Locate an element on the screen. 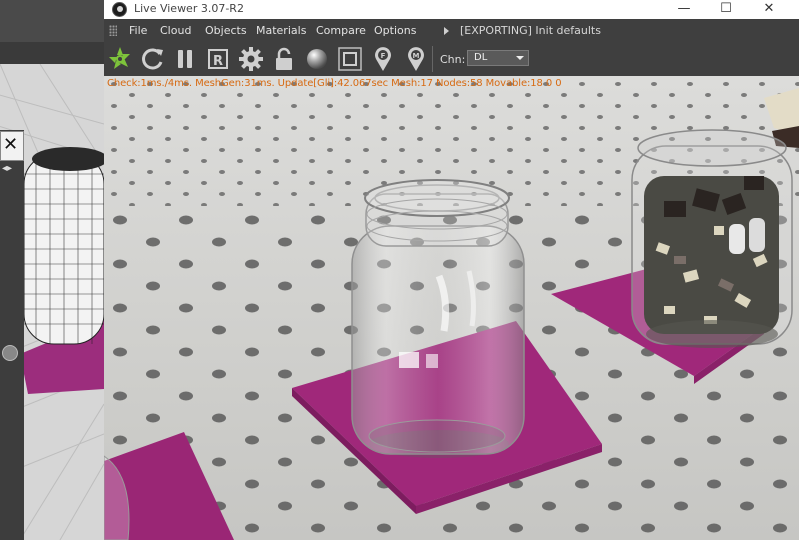 The width and height of the screenshot is (799, 540). menu-materials: Materials is located at coordinates (281, 30).